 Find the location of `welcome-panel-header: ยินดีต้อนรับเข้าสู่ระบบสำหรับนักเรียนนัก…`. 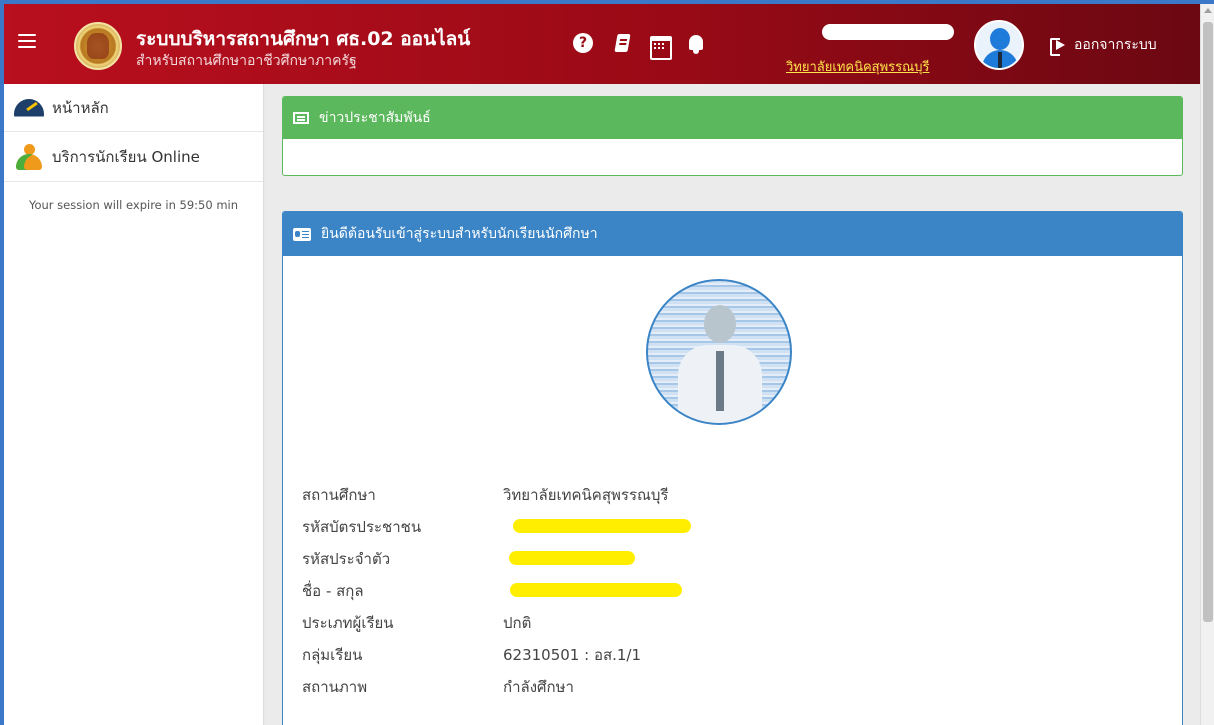

welcome-panel-header: ยินดีต้อนรับเข้าสู่ระบบสำหรับนักเรียนนัก… is located at coordinates (732, 234).